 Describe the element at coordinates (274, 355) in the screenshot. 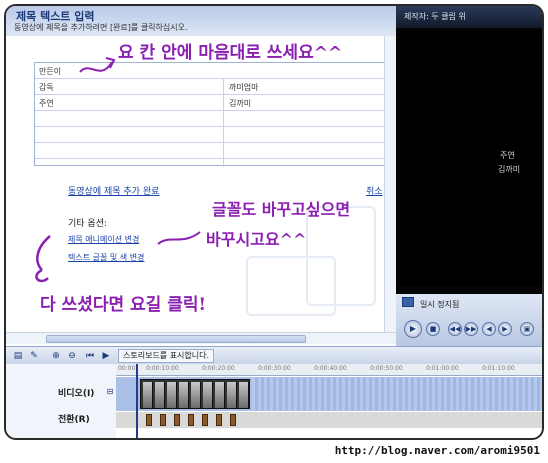

I see `timeline-toolbar: ▤ ✎ ⊕ ⊖ ⏮ ▶ 스토리보드를 표시합니다.` at that location.